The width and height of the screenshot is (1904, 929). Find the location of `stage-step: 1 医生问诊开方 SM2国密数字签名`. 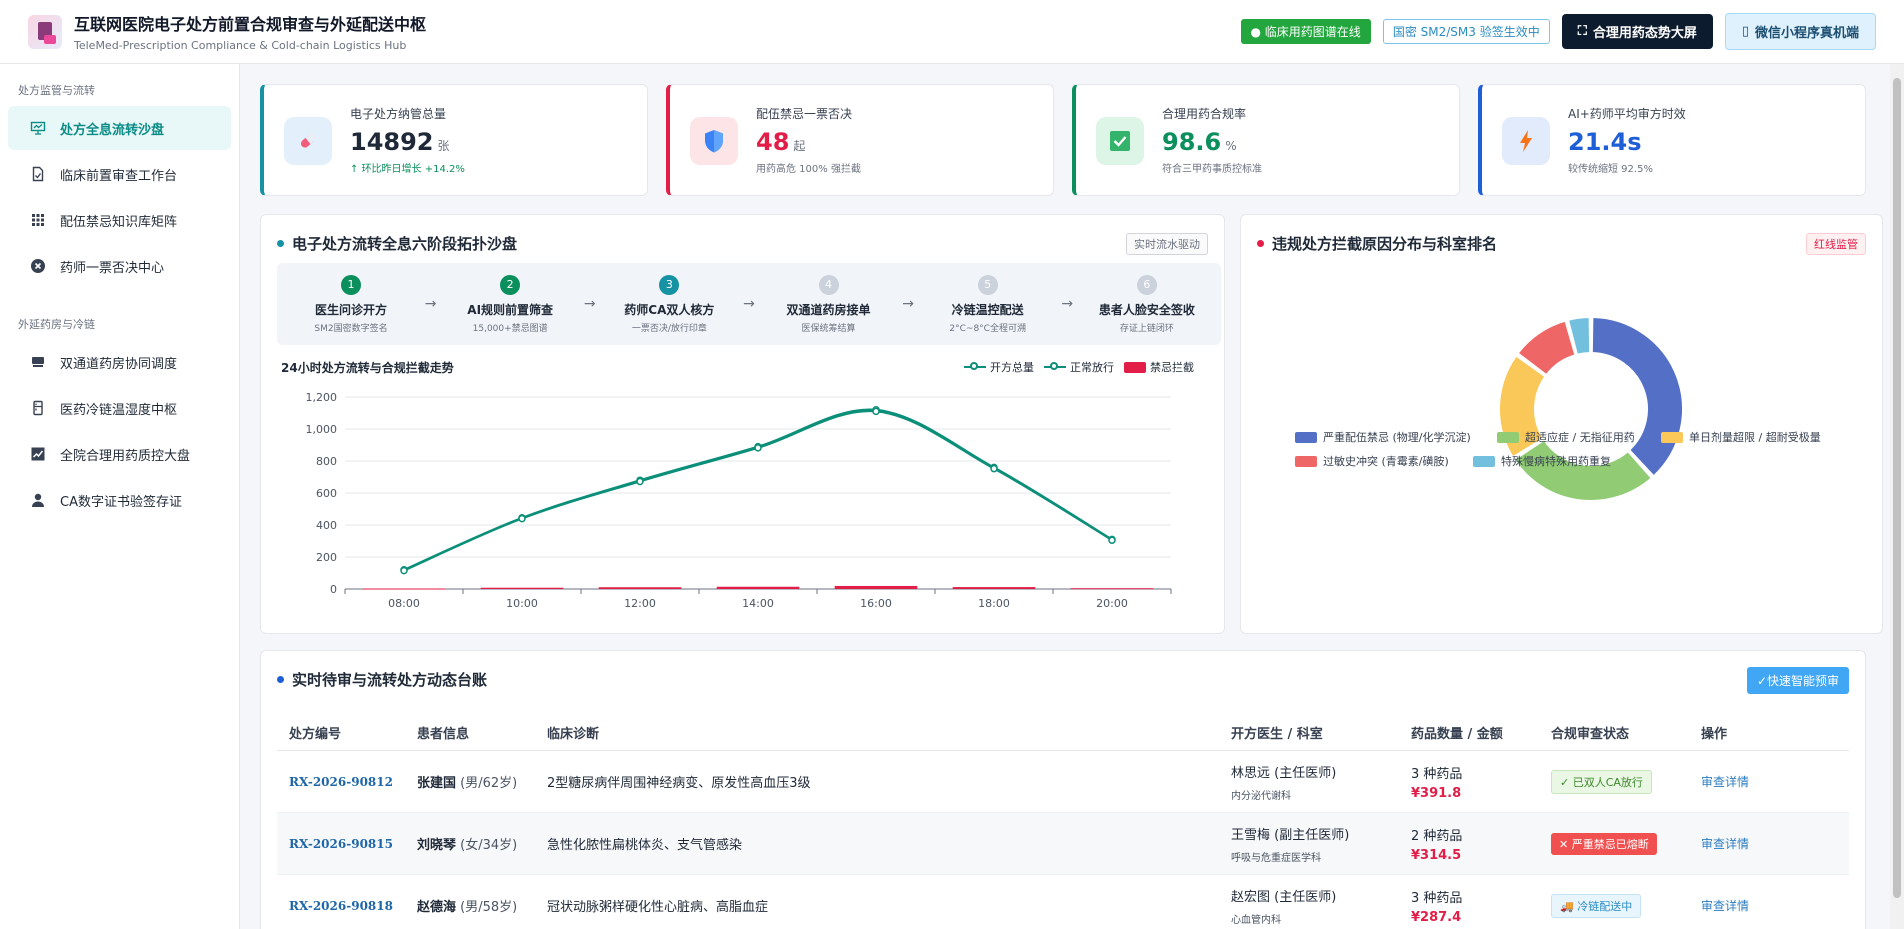

stage-step: 1 医生问诊开方 SM2国密数字签名 is located at coordinates (351, 304).